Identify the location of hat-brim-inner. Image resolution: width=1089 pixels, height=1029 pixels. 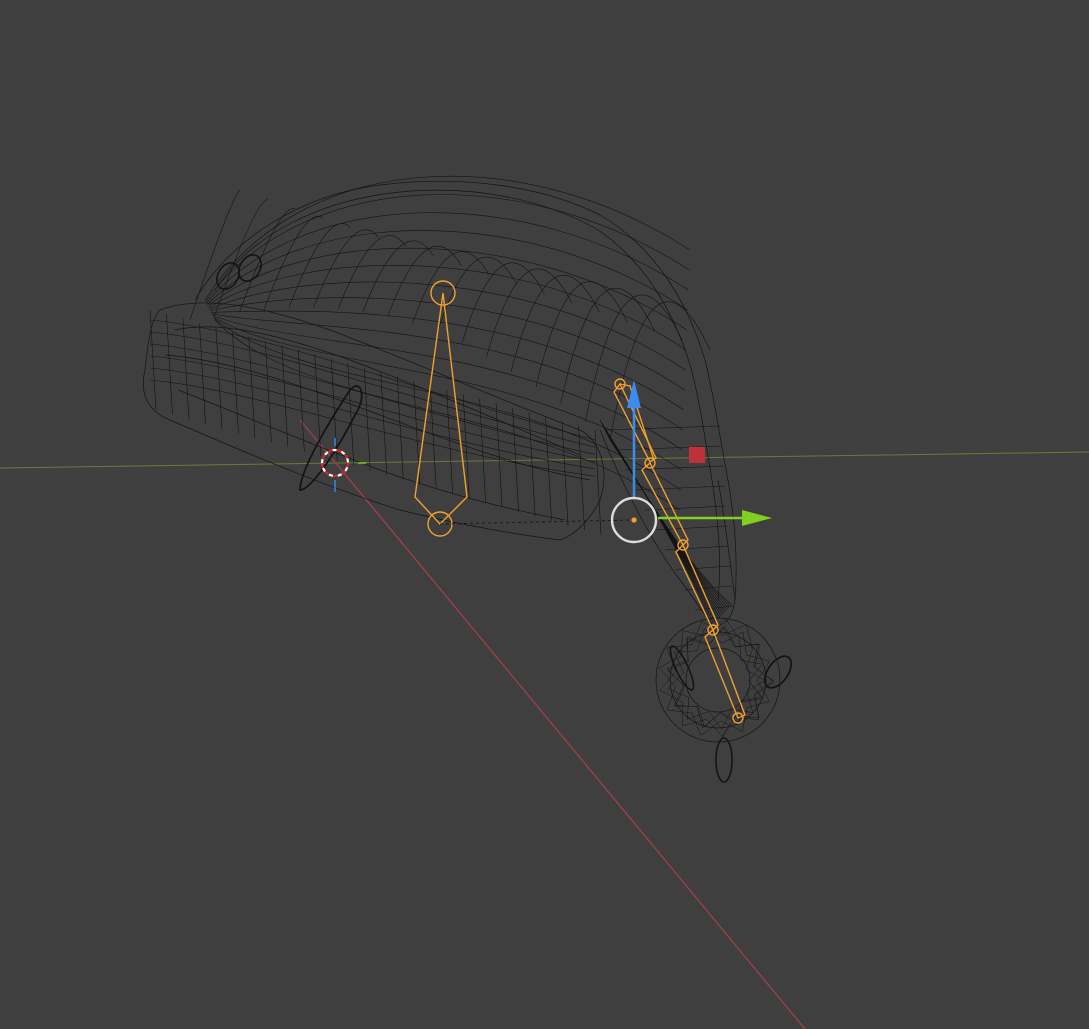
(377, 423).